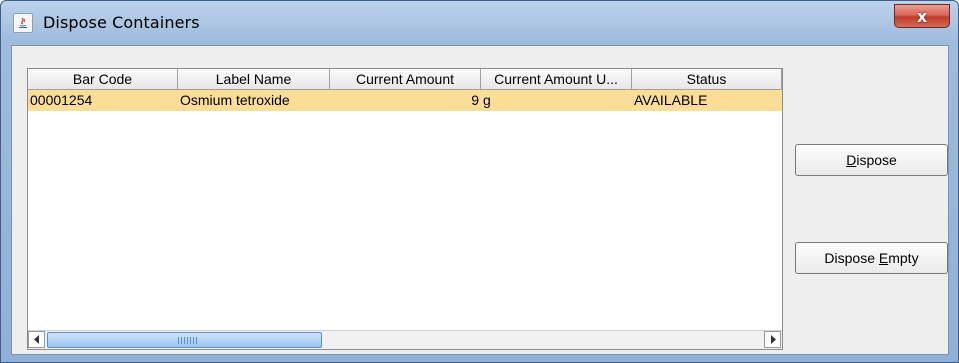 This screenshot has width=959, height=363. I want to click on close-button: x, so click(922, 16).